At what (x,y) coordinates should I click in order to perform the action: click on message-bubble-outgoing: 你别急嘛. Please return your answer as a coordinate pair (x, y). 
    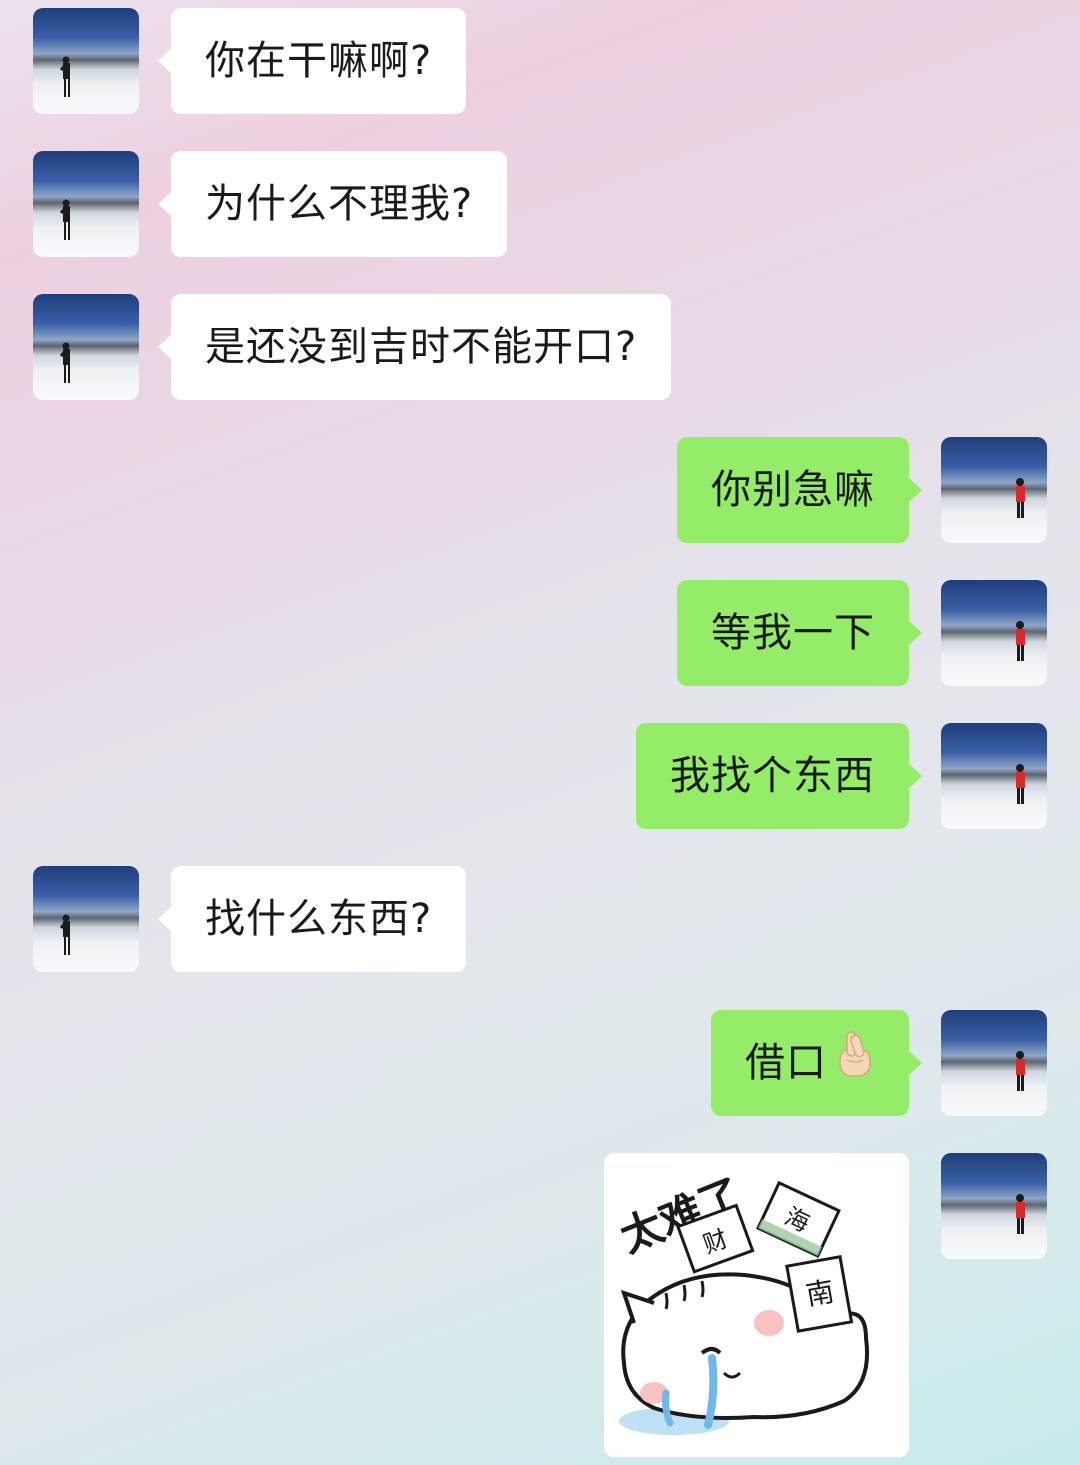
    Looking at the image, I should click on (799, 490).